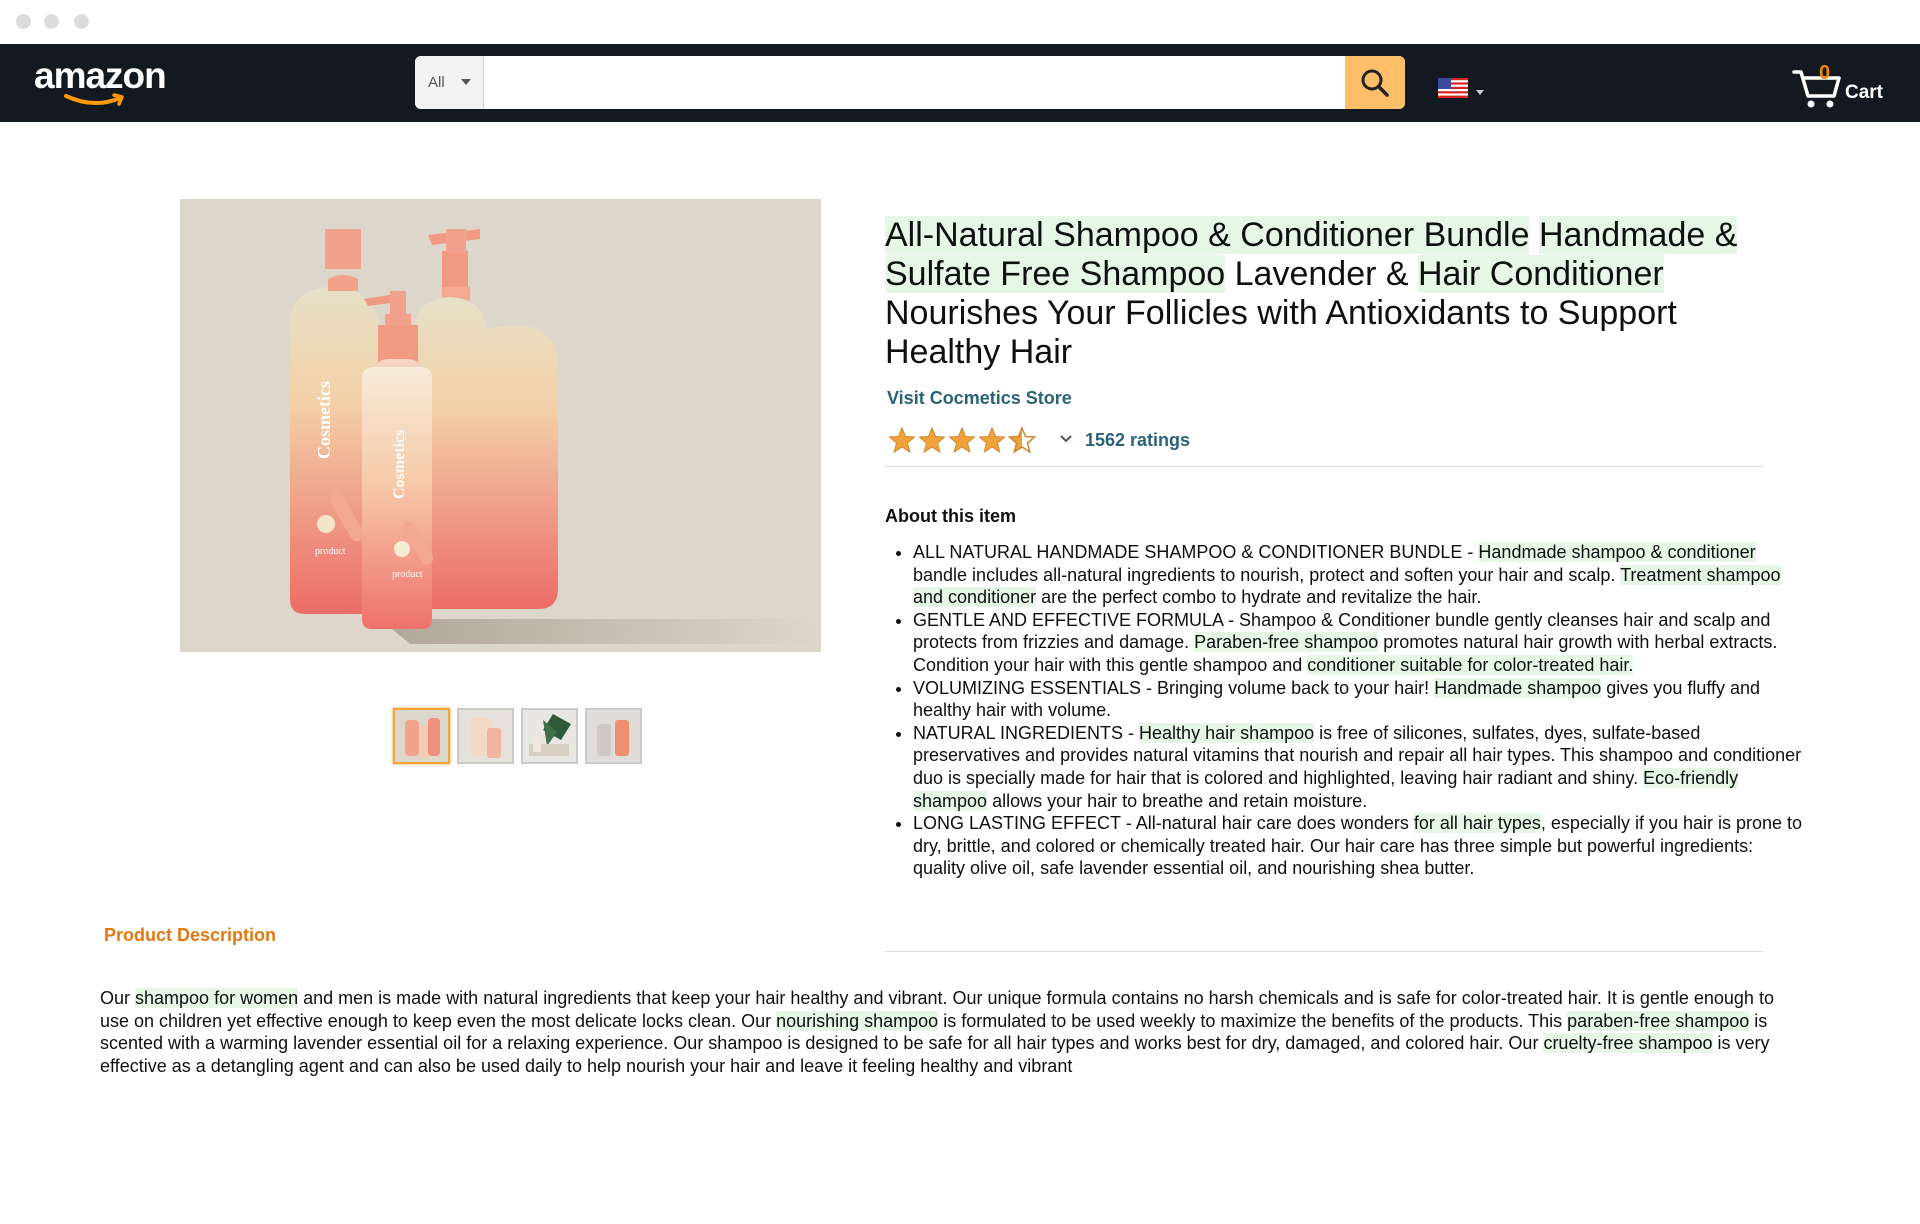 The image size is (1920, 1224). Describe the element at coordinates (51, 21) in the screenshot. I see `window-minimize-button` at that location.